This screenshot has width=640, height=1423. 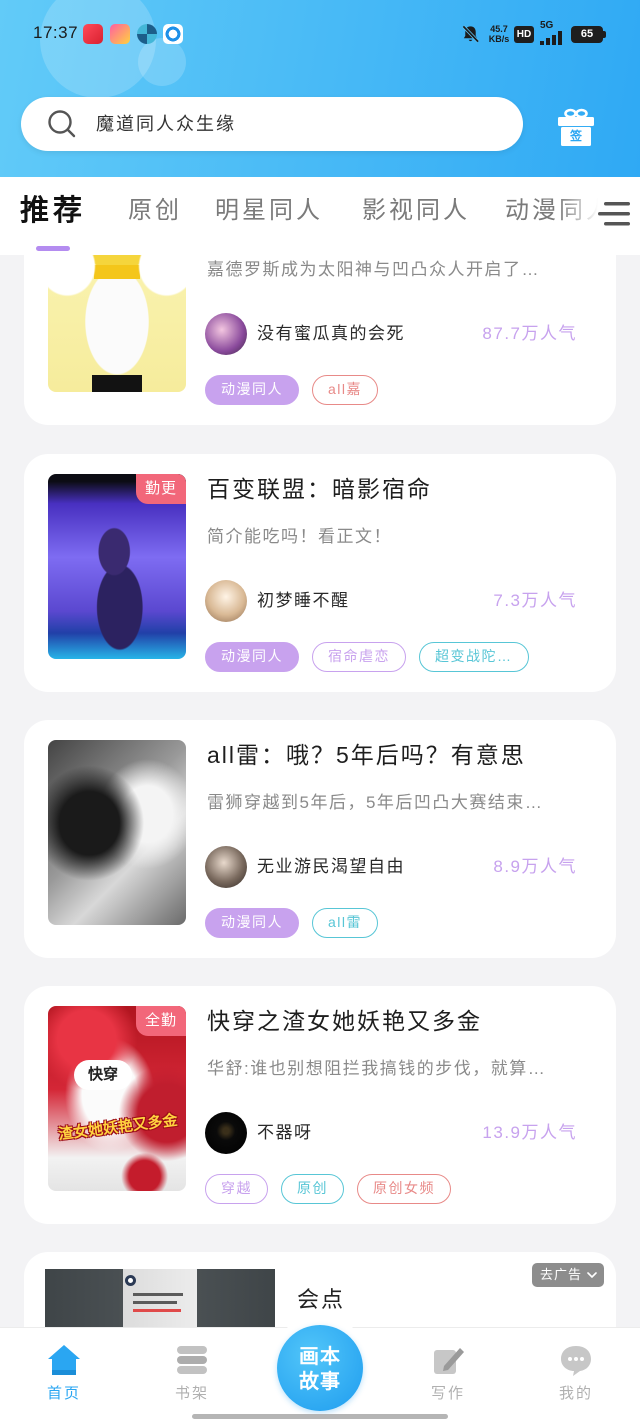 I want to click on home-indicator, so click(x=320, y=1416).